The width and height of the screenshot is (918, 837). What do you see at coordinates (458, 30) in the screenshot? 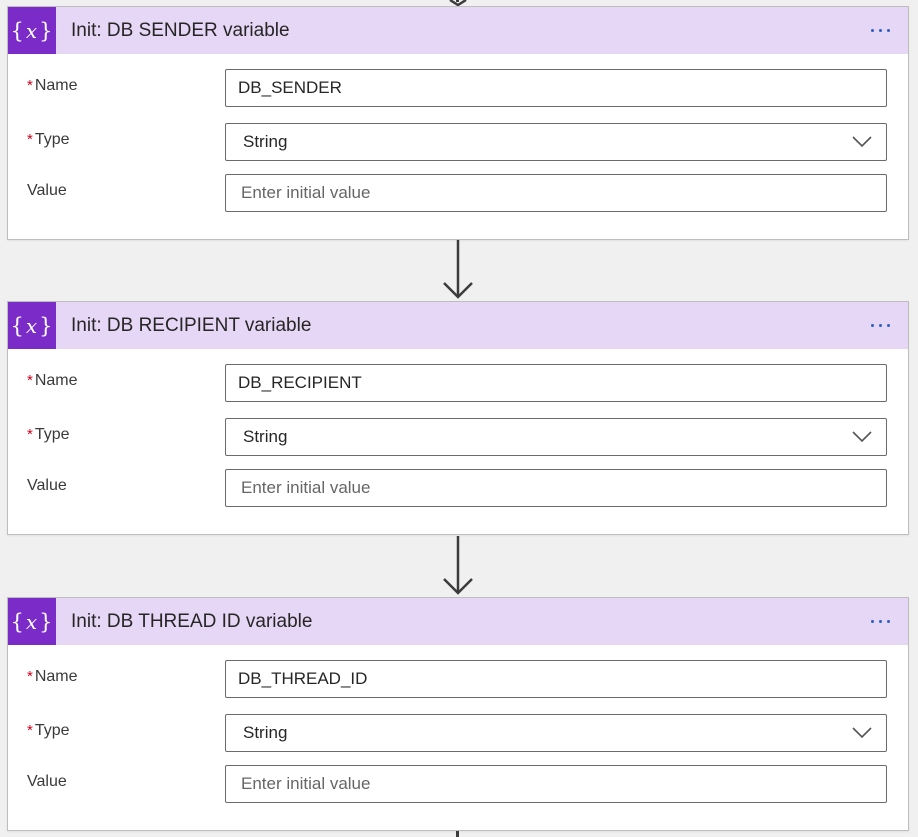
I see `card-header: {x} Init: DB SENDER variable` at bounding box center [458, 30].